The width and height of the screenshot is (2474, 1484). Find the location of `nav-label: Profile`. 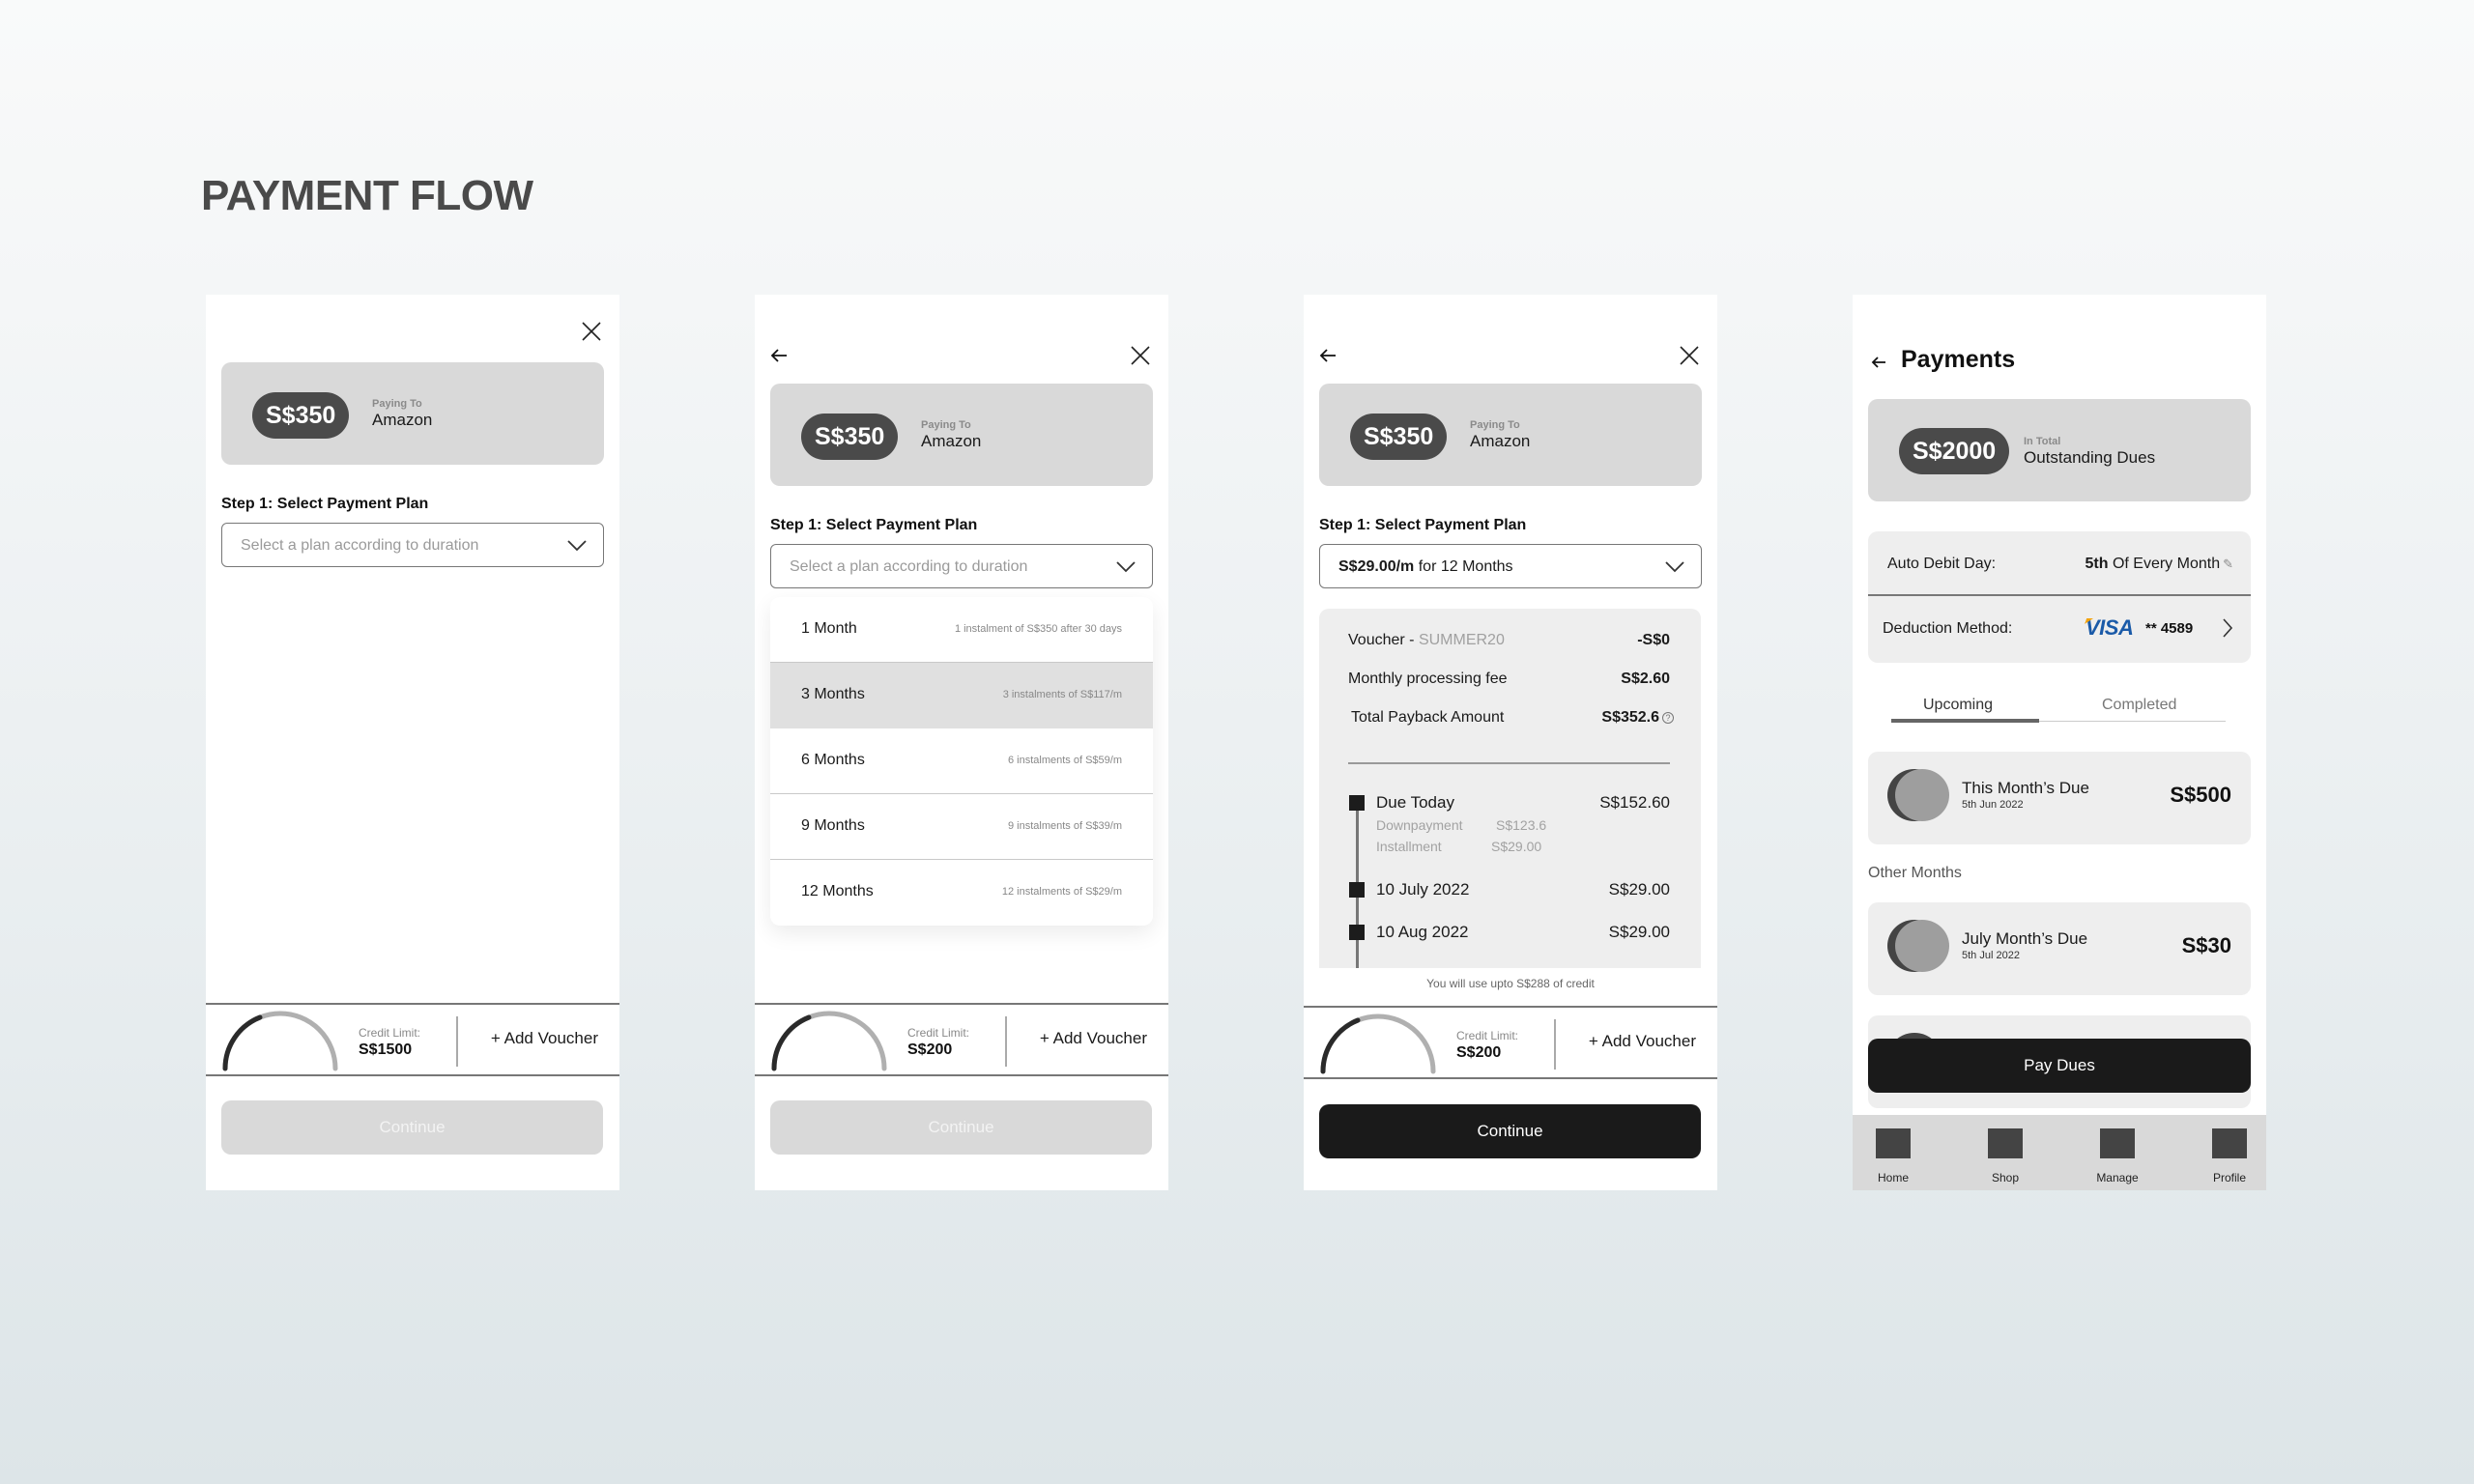

nav-label: Profile is located at coordinates (2229, 1178).